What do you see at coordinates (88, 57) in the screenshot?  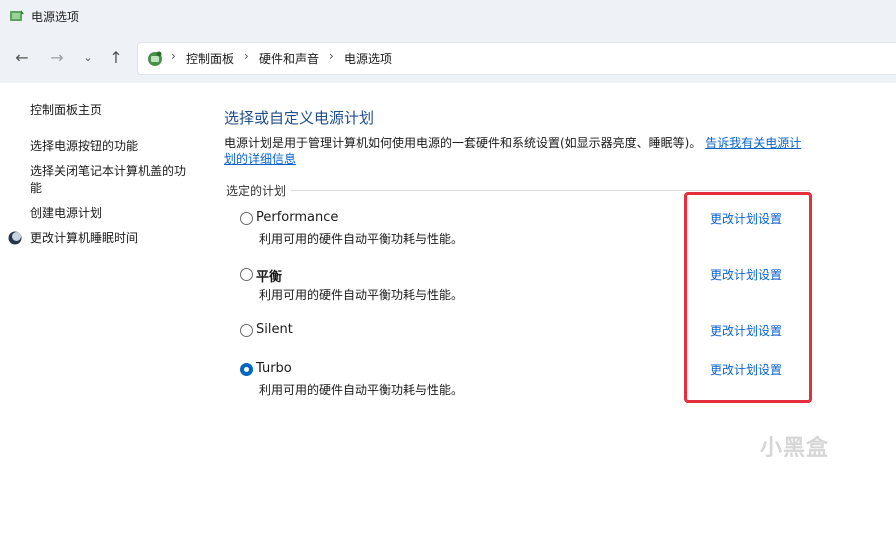 I see `chevron-down-icon: ⌄` at bounding box center [88, 57].